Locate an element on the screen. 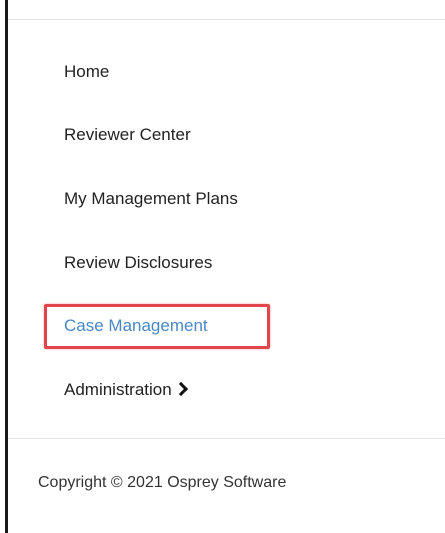  top-divider is located at coordinates (226, 19).